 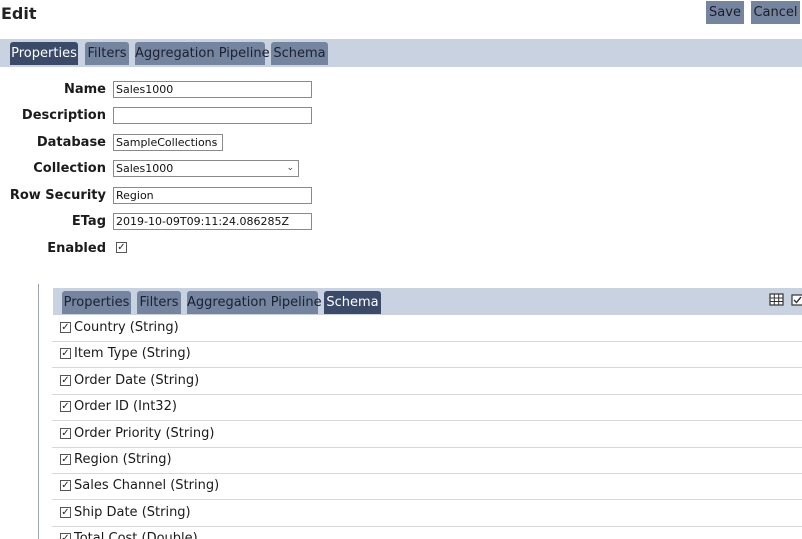 I want to click on row-security-label: Row Security, so click(x=57, y=195).